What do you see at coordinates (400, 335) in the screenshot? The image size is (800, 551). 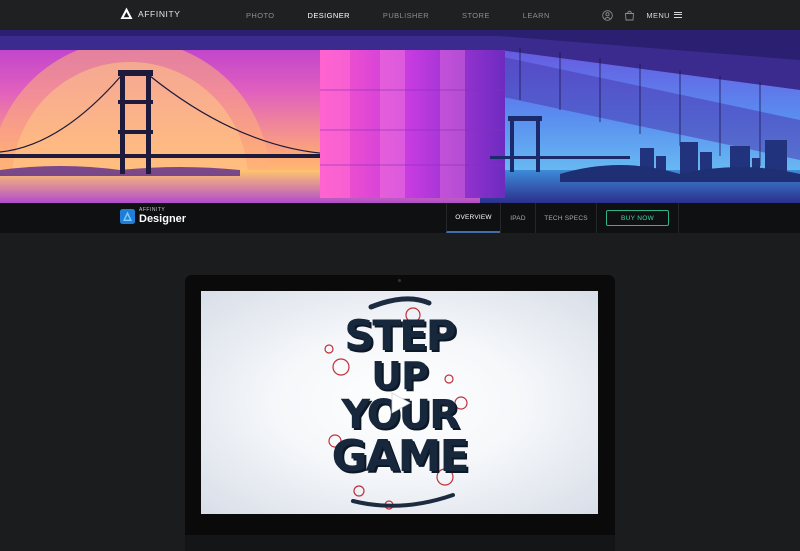 I see `lettering-line-1: STEP` at bounding box center [400, 335].